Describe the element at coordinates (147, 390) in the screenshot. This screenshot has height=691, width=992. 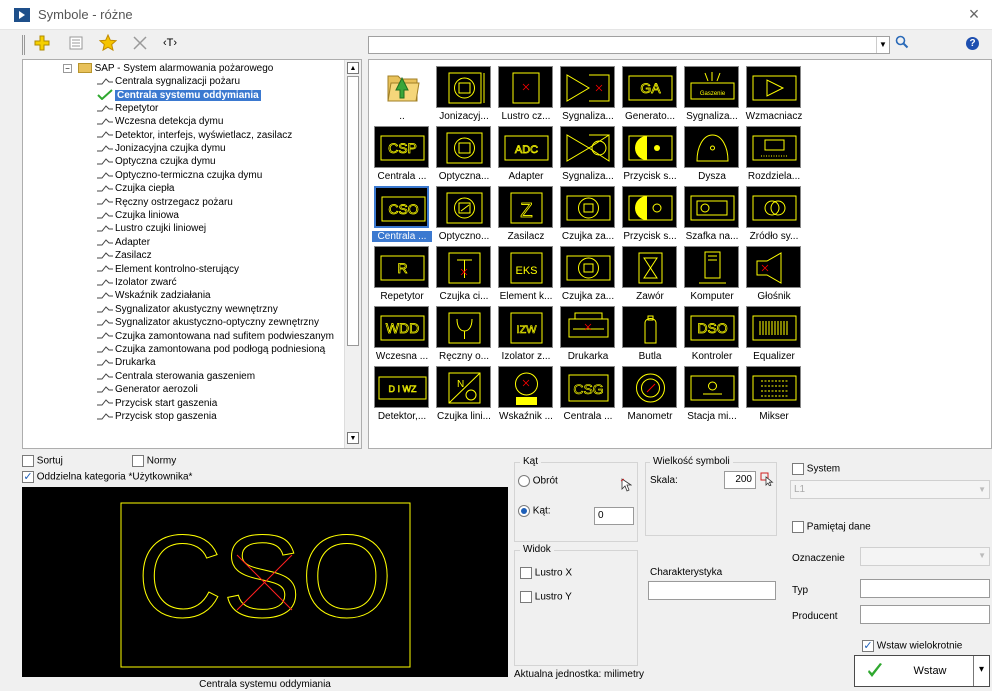
I see `tree-item: Generator aerozoli` at that location.